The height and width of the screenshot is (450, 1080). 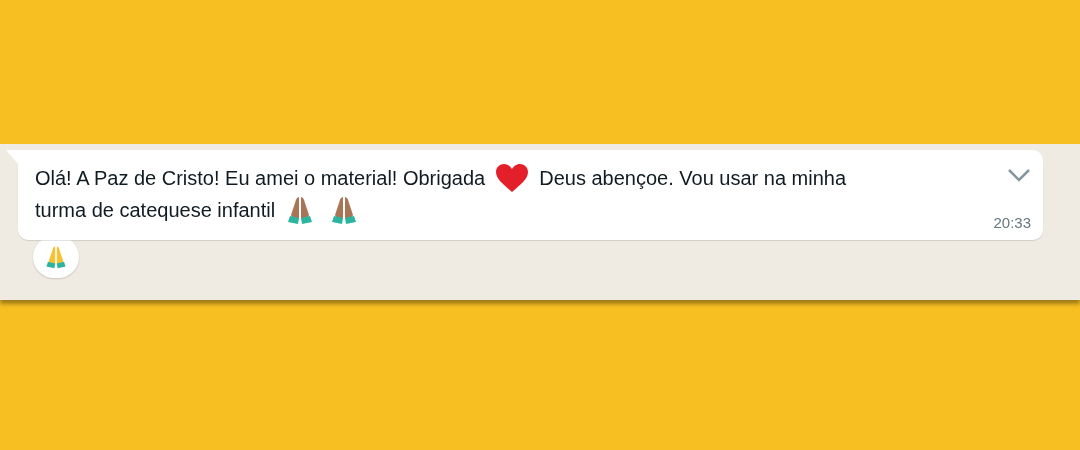 I want to click on message-text: Deus abençoe. Vou usar na minha, so click(x=693, y=178).